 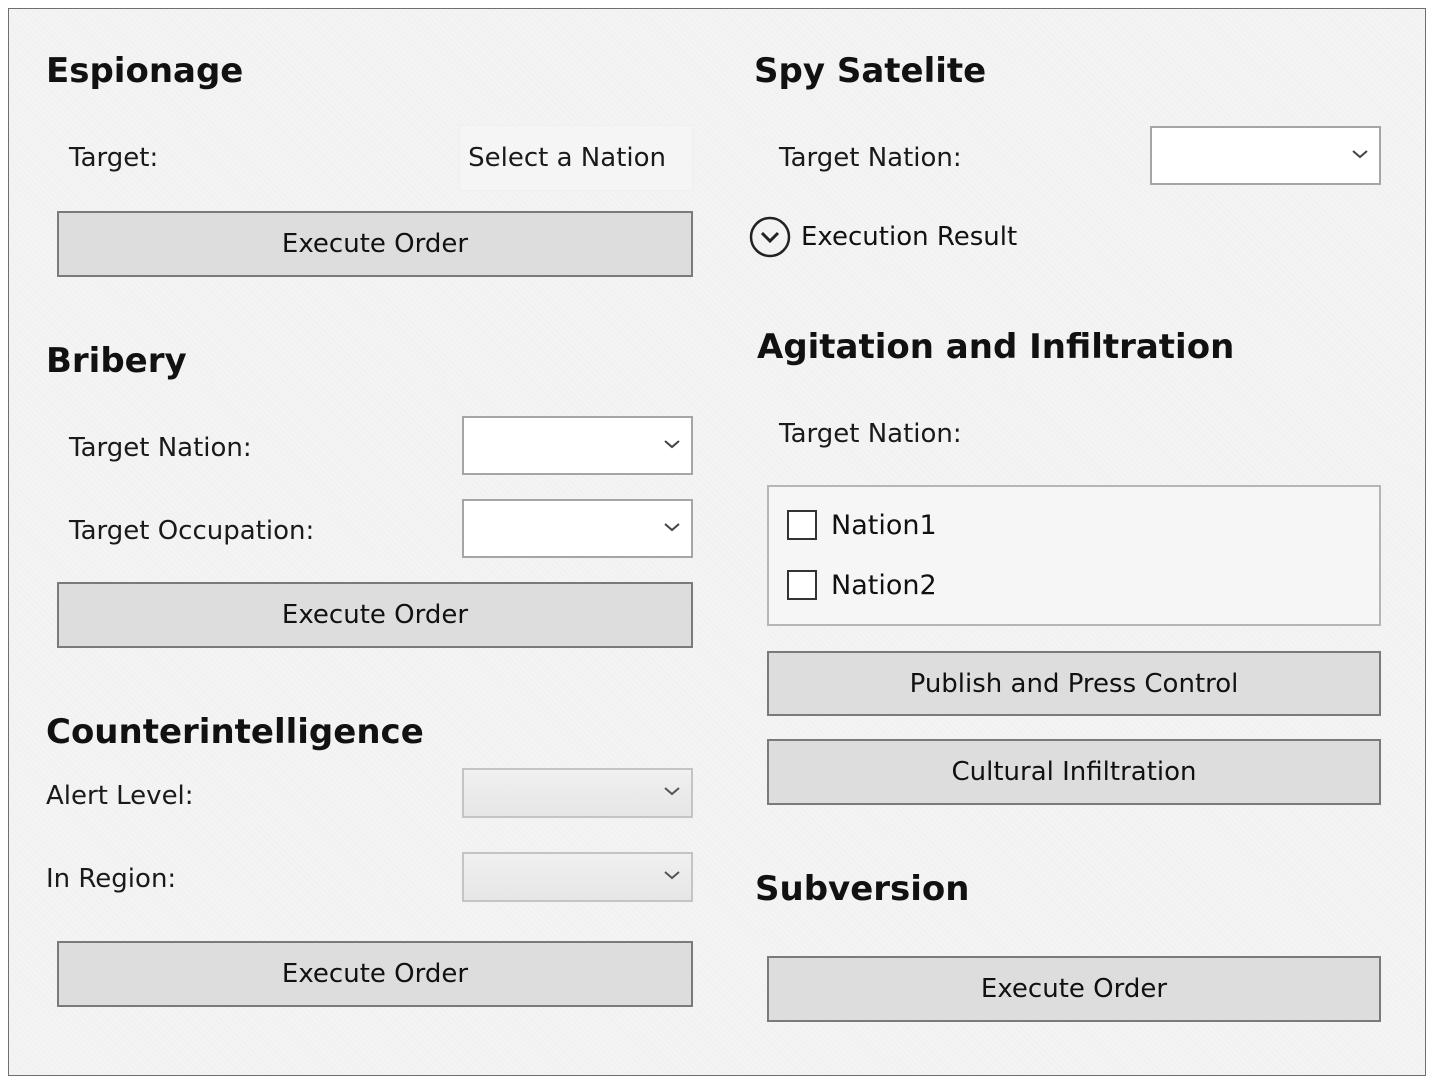 What do you see at coordinates (1265, 155) in the screenshot?
I see `spy-satellite-target-nation-dropdown` at bounding box center [1265, 155].